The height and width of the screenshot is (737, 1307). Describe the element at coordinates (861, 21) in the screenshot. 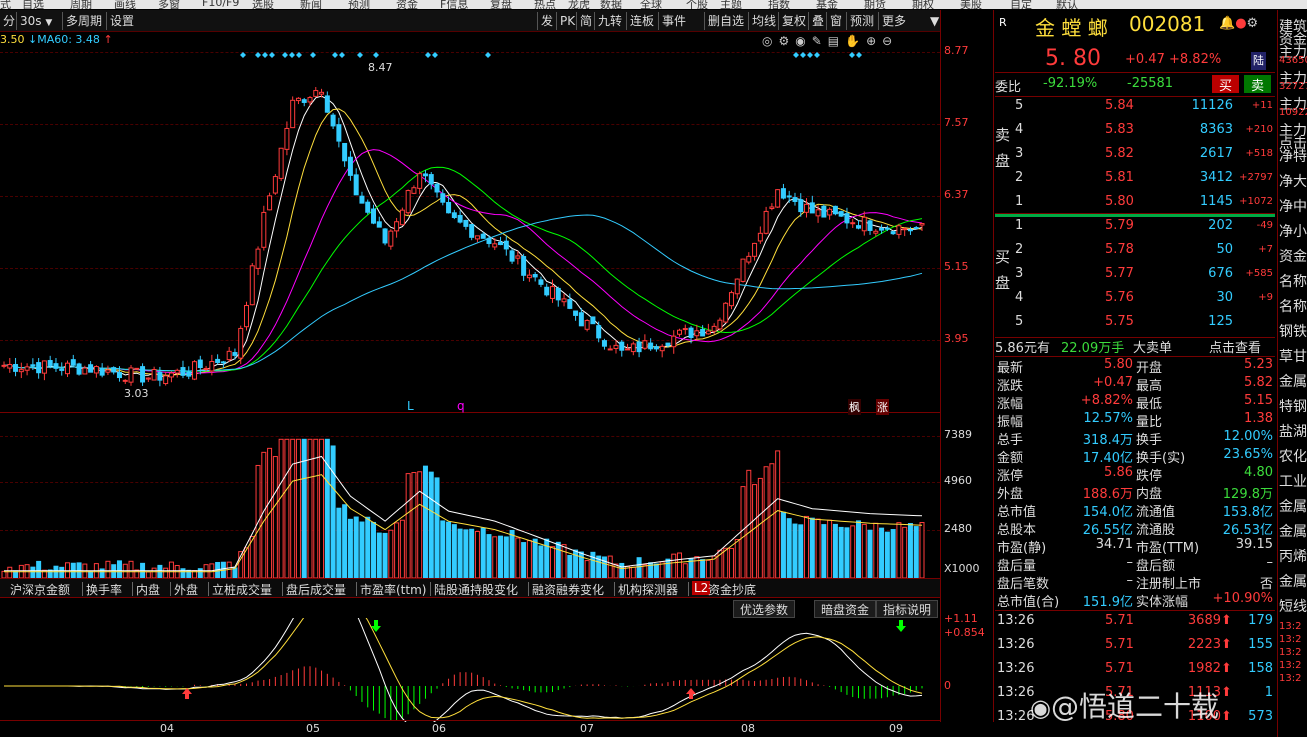

I see `toolbar-item: 预测` at that location.